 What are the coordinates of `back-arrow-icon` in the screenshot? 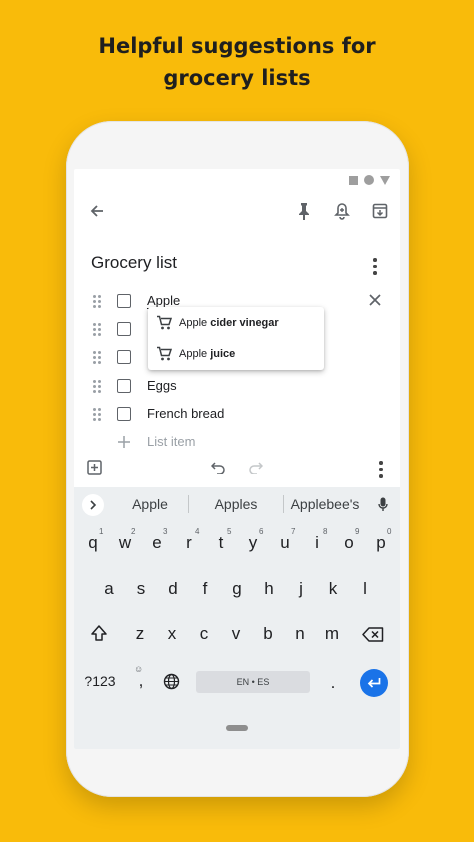 It's located at (97, 211).